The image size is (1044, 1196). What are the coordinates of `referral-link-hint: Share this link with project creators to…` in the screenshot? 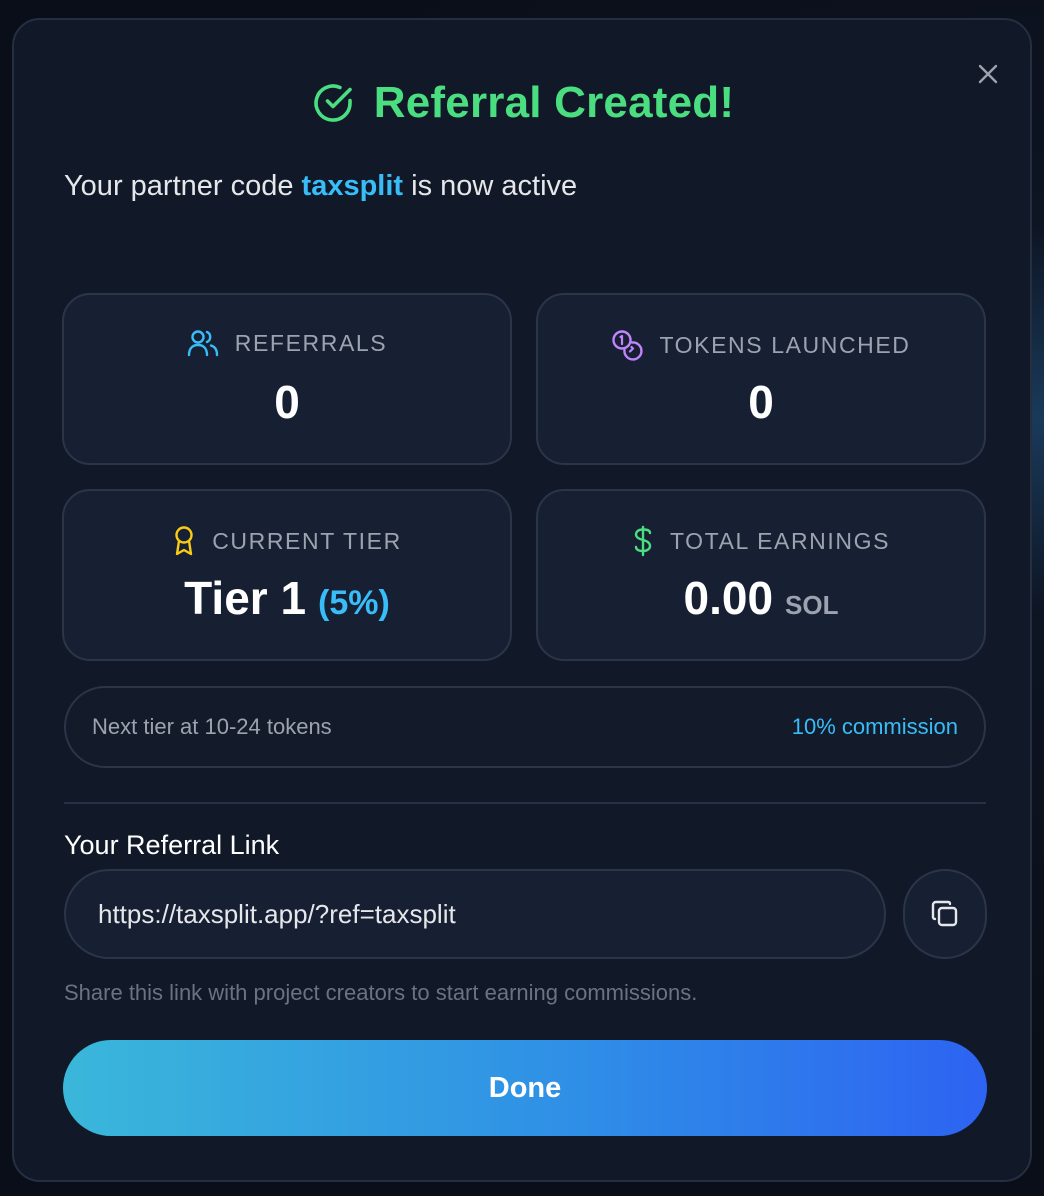 It's located at (381, 992).